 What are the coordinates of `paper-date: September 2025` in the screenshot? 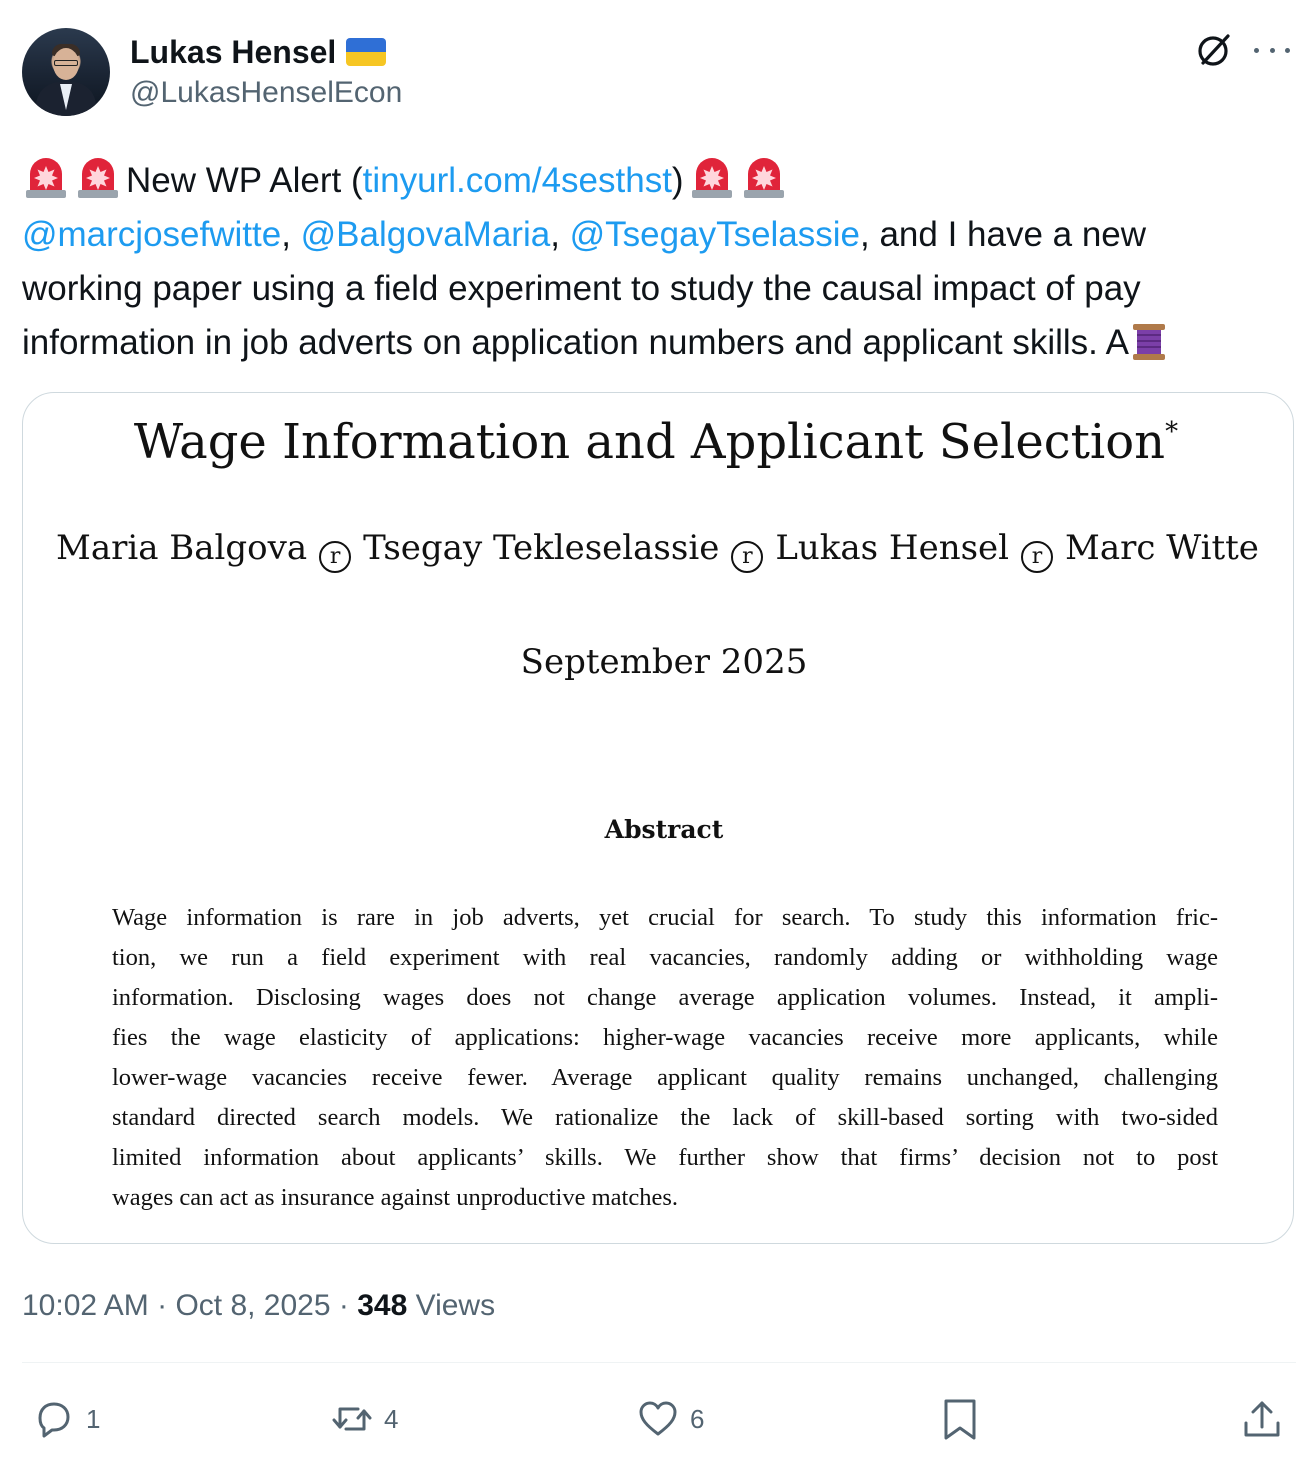 It's located at (664, 662).